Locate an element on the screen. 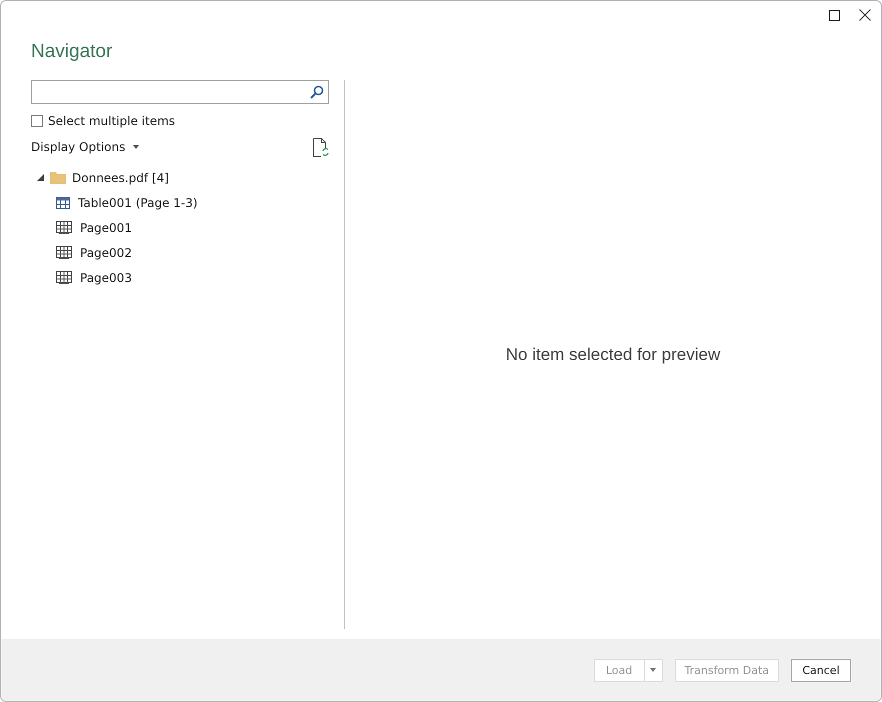 The height and width of the screenshot is (702, 882). tree-item: Table001 (Page 1-3) is located at coordinates (138, 203).